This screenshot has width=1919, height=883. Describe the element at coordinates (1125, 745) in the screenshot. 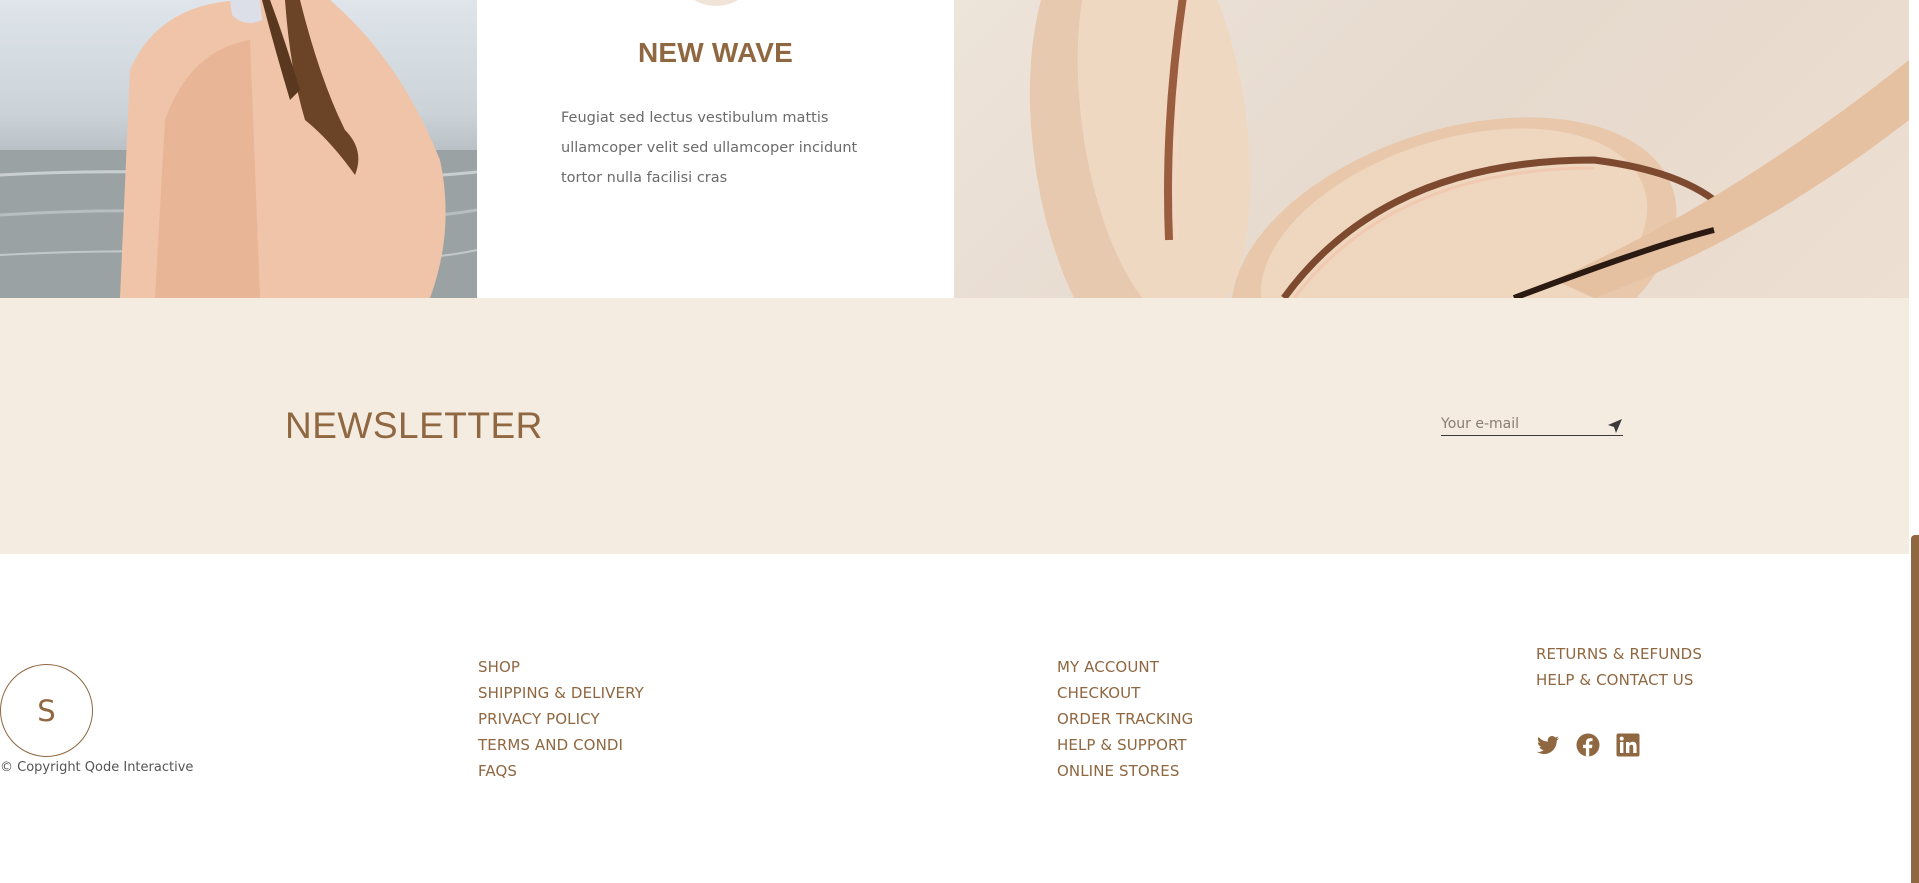

I see `footer-link-help-support: HELP & SUPPORT` at that location.